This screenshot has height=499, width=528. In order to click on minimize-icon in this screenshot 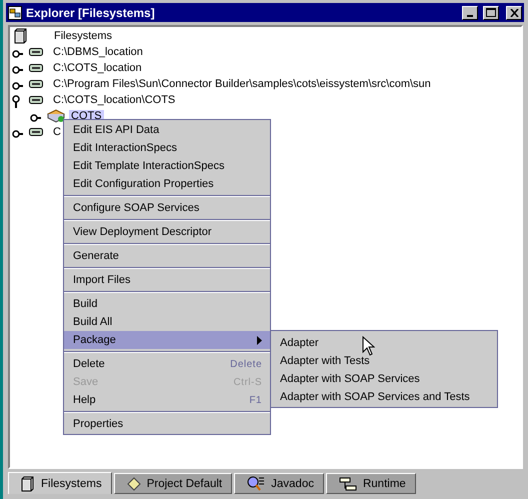, I will do `click(470, 15)`.